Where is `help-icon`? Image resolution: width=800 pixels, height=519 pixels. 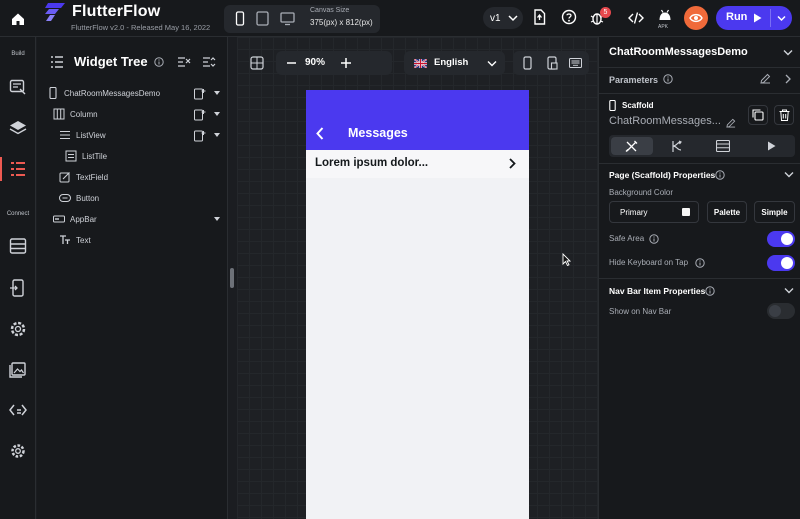 help-icon is located at coordinates (569, 17).